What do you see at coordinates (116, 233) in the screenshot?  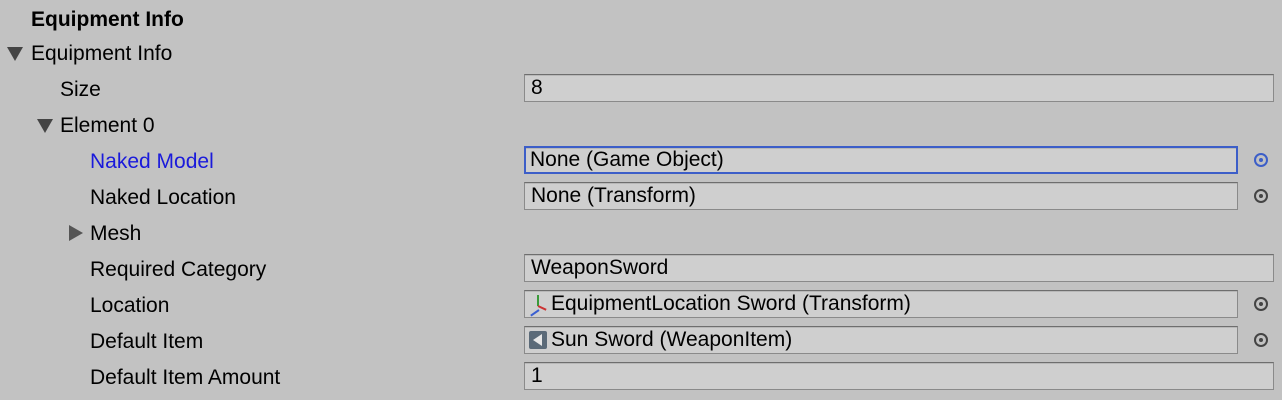 I see `mesh-label: Mesh` at bounding box center [116, 233].